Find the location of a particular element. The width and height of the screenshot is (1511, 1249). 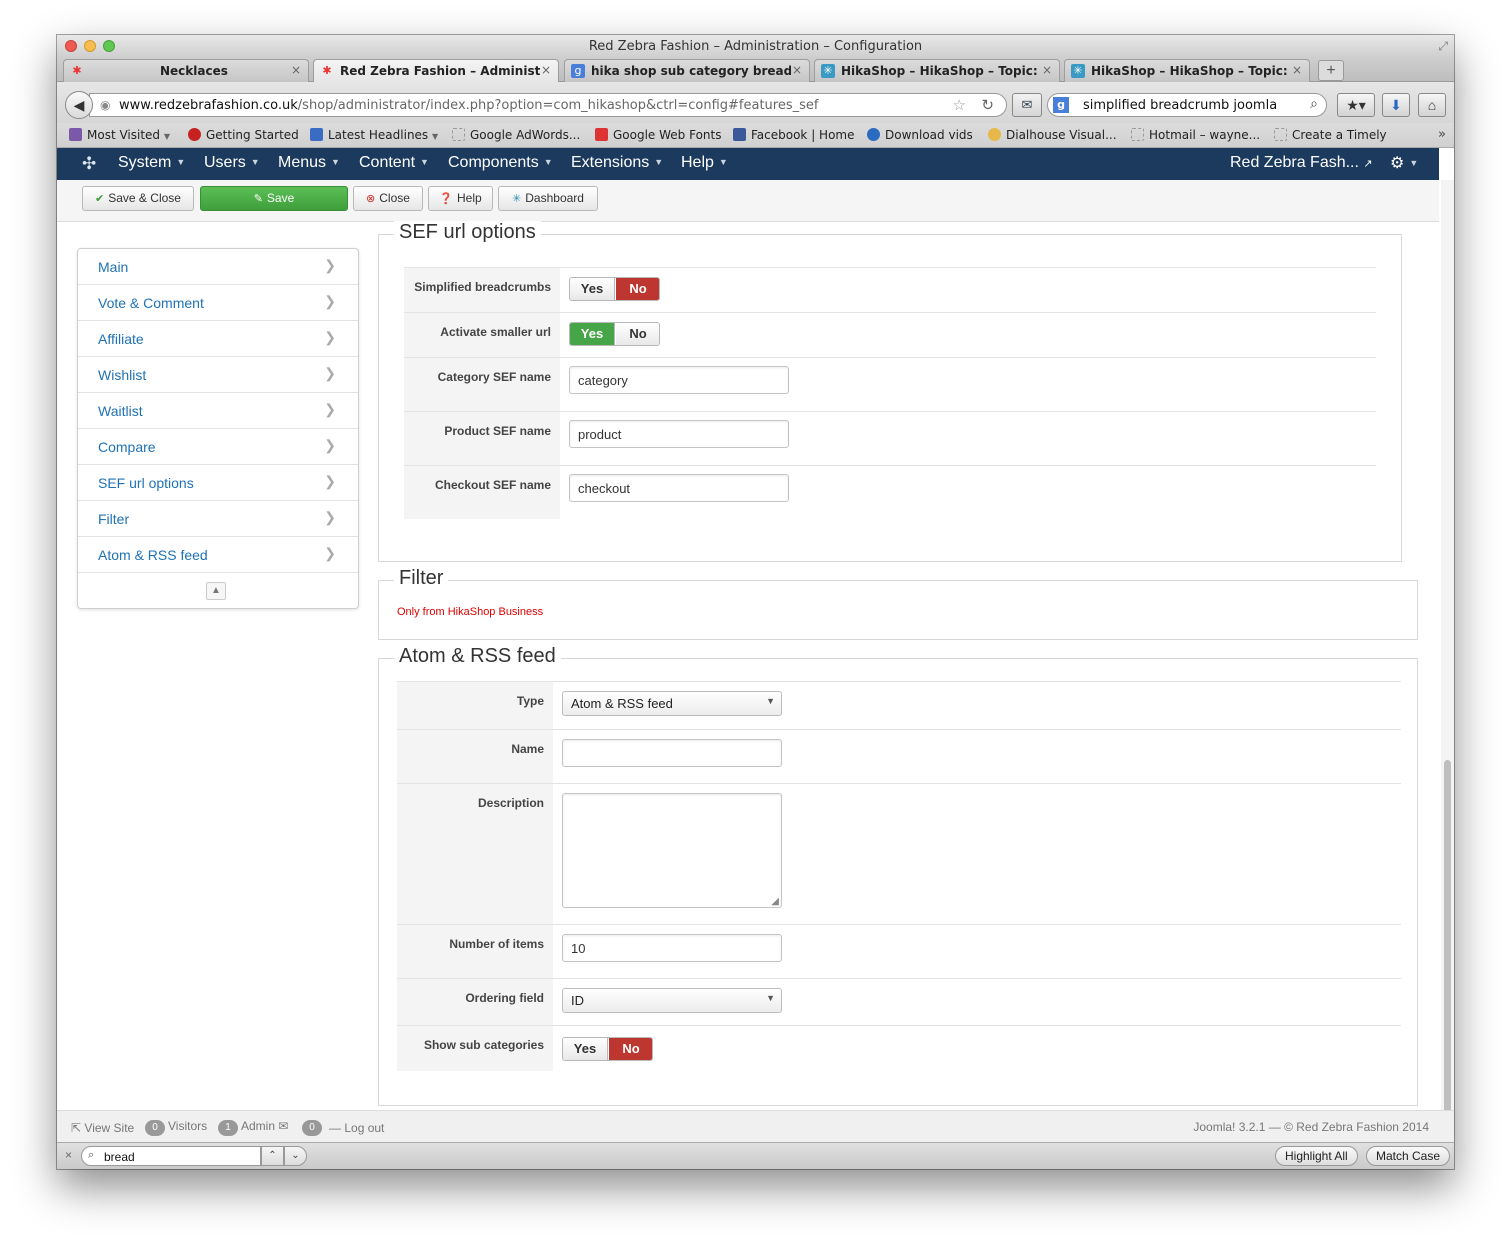

sidebar-item-waitlist: Waitlist ❯ is located at coordinates (218, 411).